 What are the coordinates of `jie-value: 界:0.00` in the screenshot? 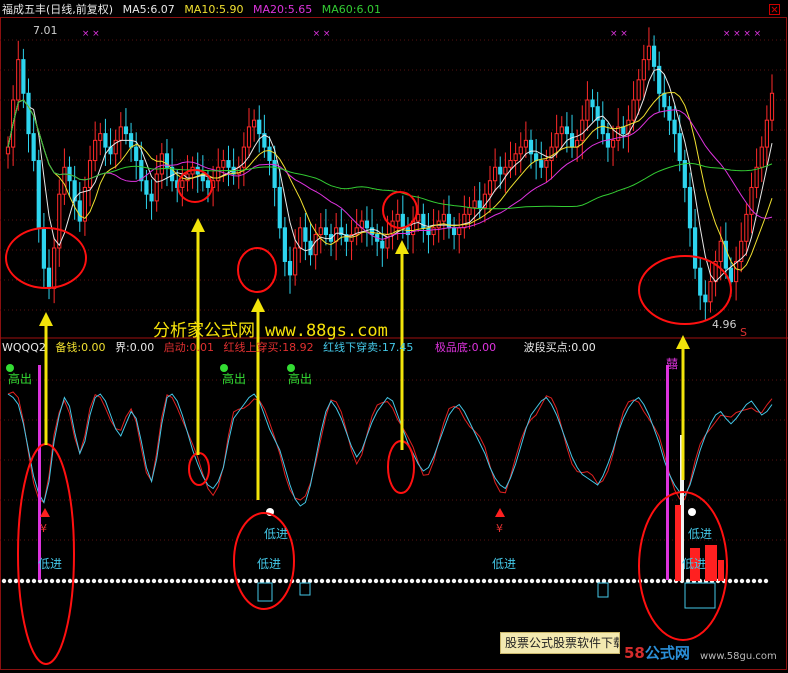 It's located at (135, 347).